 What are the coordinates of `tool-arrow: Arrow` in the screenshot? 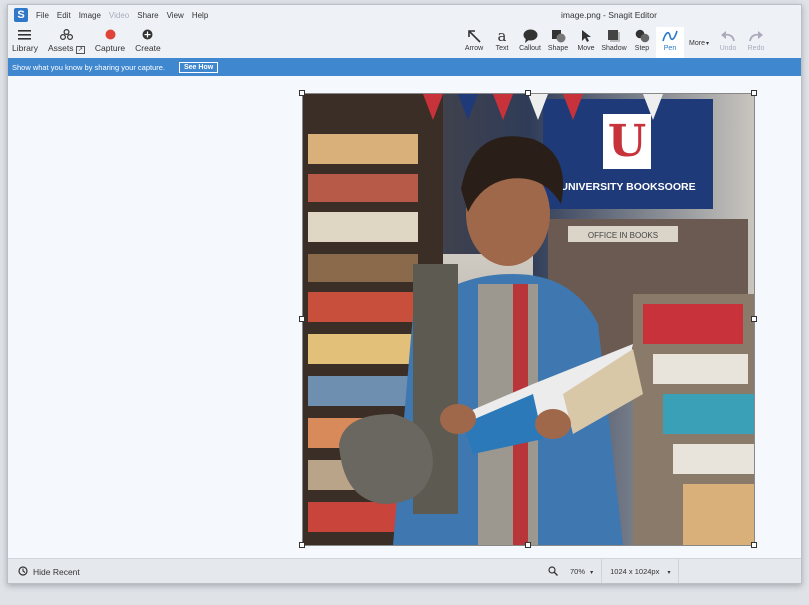 It's located at (474, 43).